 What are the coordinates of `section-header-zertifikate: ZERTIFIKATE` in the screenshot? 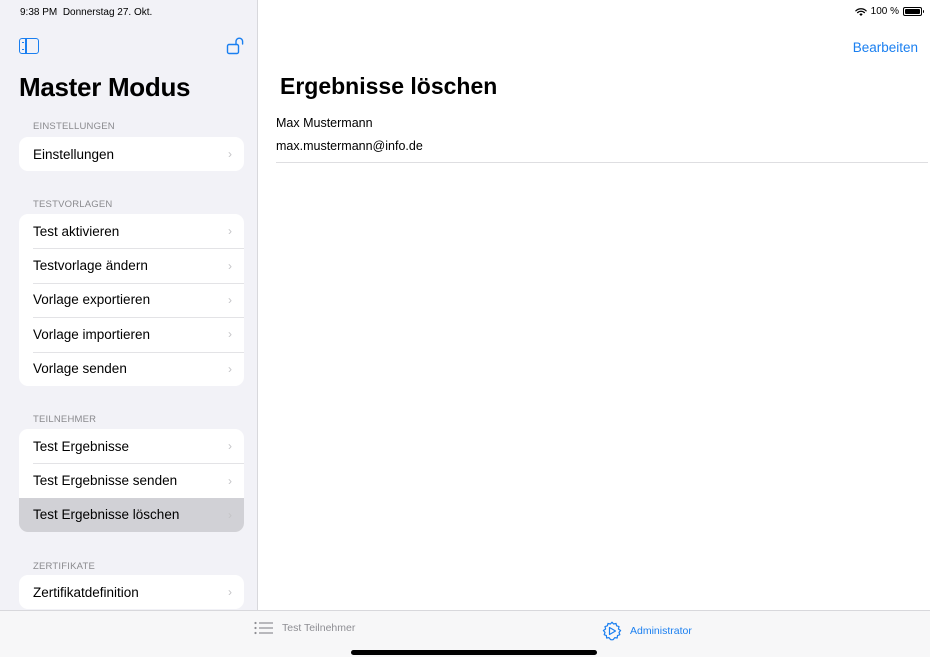 It's located at (64, 566).